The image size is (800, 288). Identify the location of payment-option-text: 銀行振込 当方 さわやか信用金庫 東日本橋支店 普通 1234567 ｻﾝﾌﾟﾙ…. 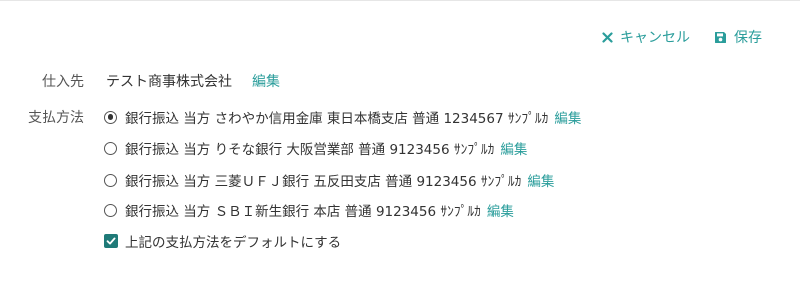
(337, 119).